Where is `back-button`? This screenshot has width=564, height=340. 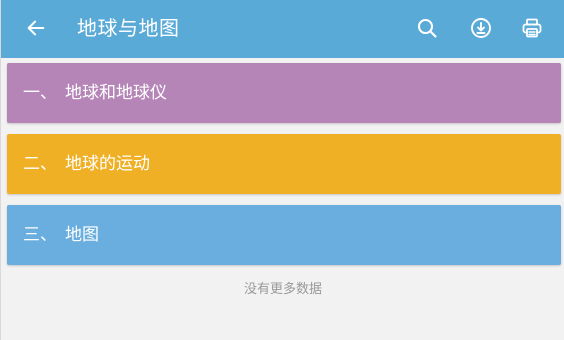 back-button is located at coordinates (36, 28).